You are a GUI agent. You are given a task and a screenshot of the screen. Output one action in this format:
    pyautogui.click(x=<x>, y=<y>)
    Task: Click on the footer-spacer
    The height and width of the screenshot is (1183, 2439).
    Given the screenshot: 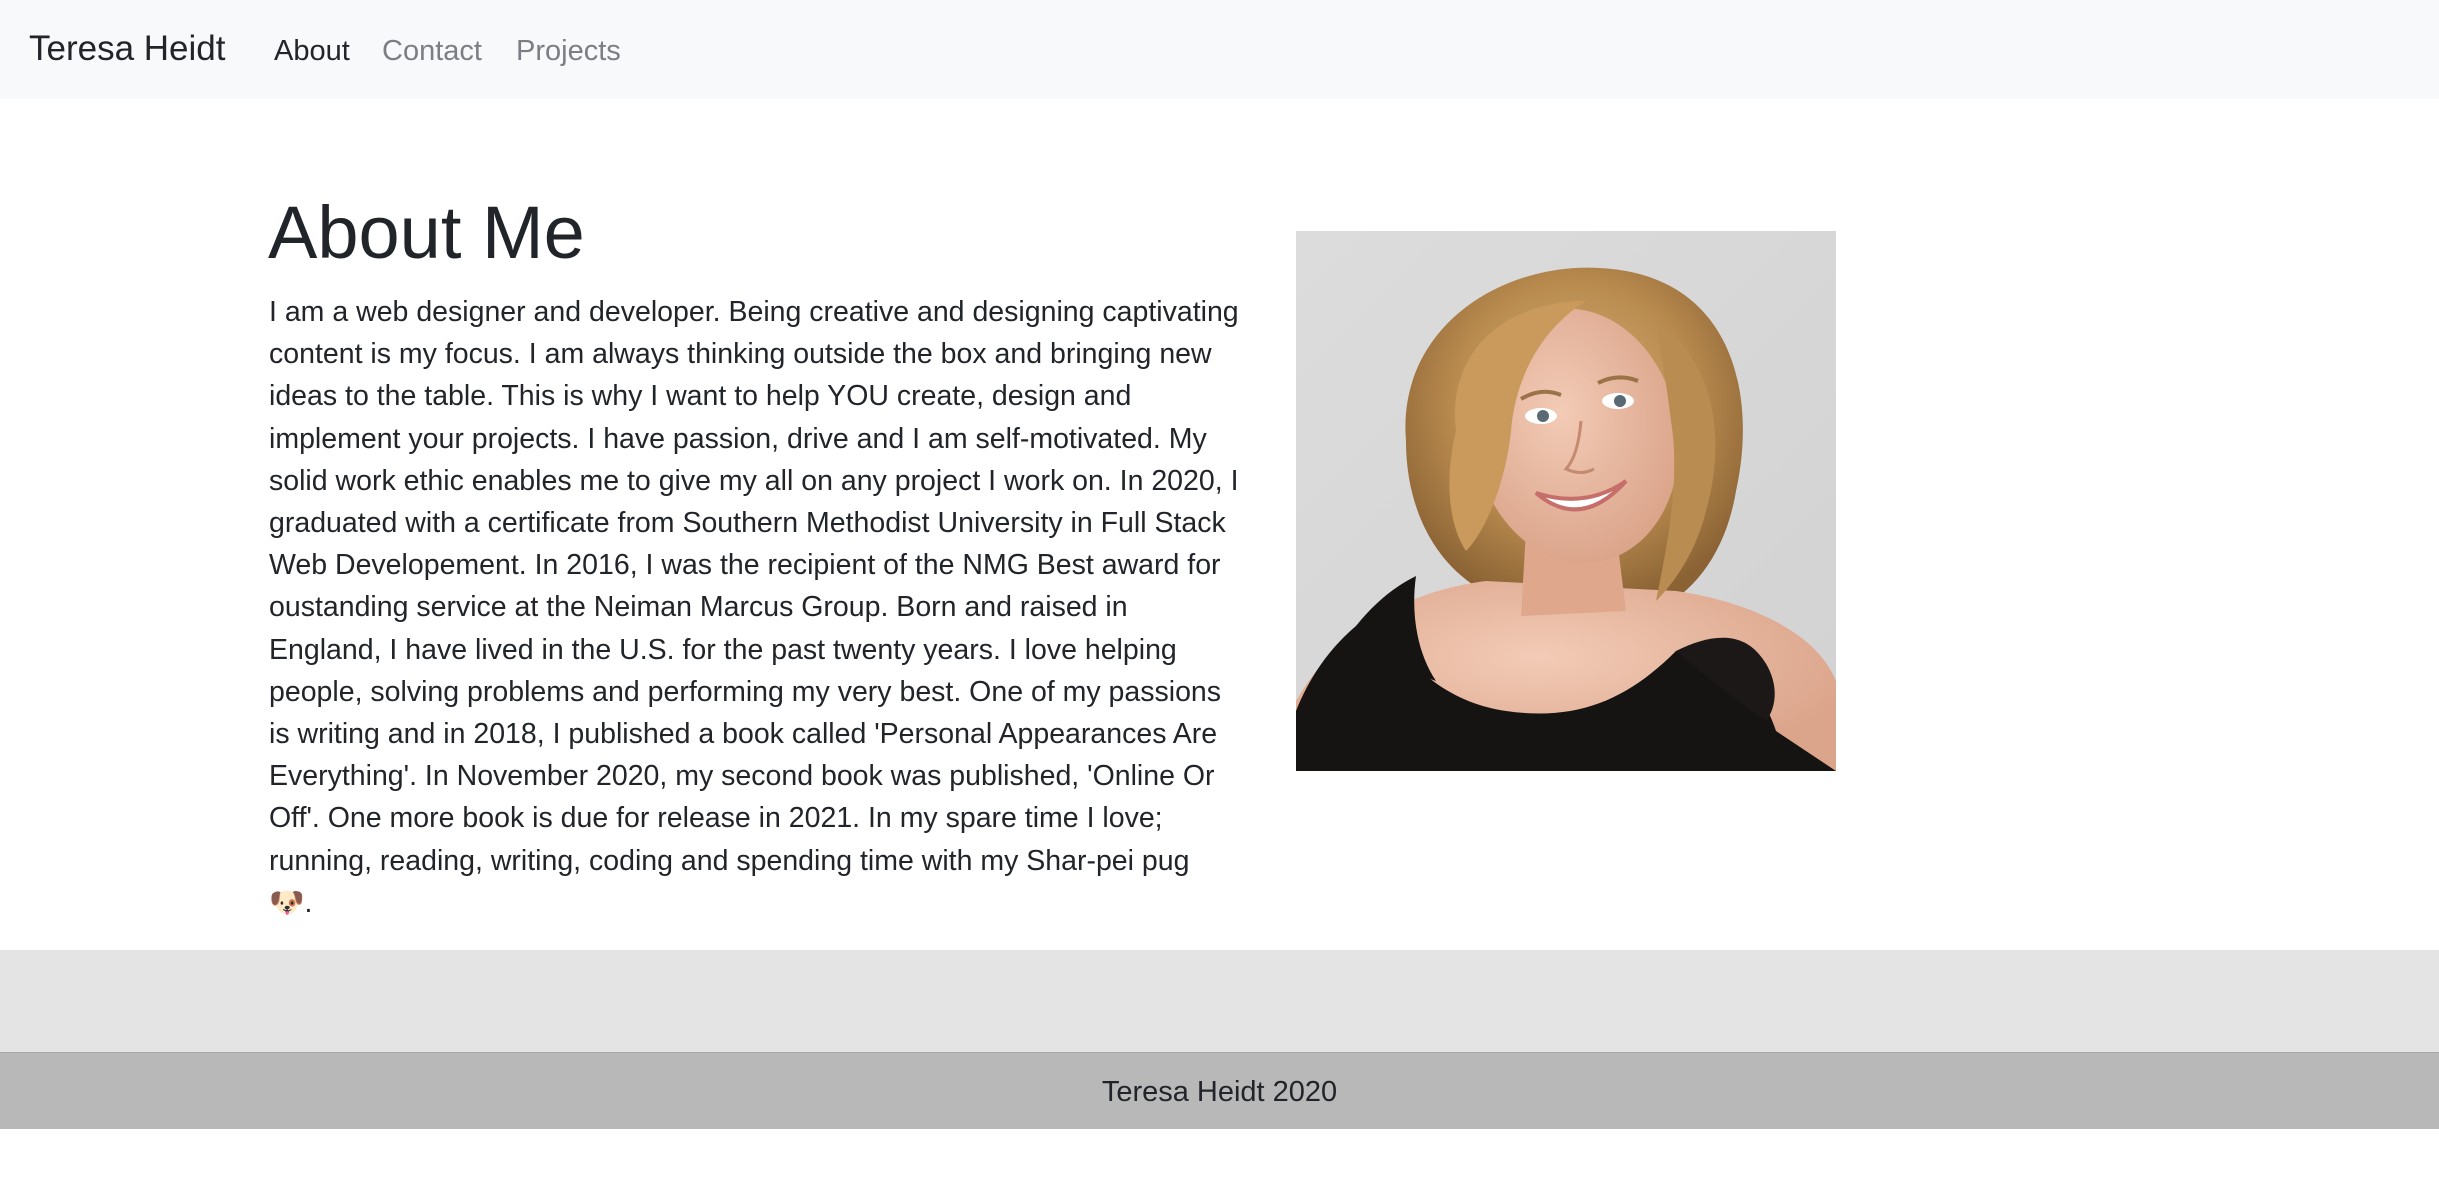 What is the action you would take?
    pyautogui.click(x=1219, y=1001)
    